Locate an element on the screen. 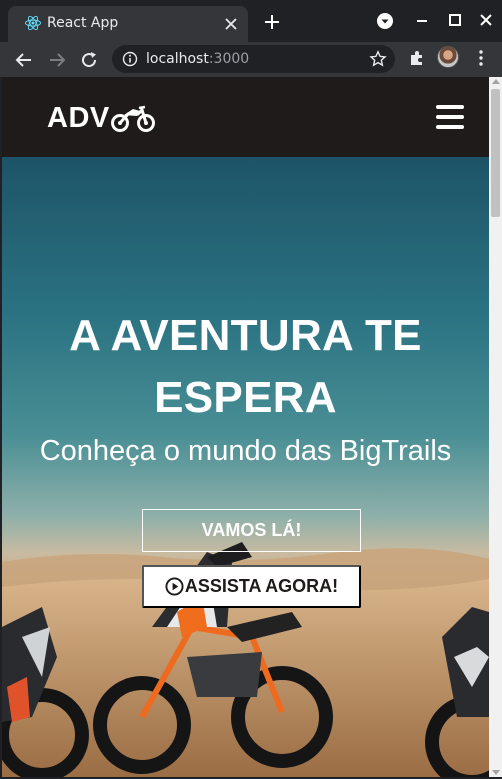  site-header: ADV is located at coordinates (245, 117).